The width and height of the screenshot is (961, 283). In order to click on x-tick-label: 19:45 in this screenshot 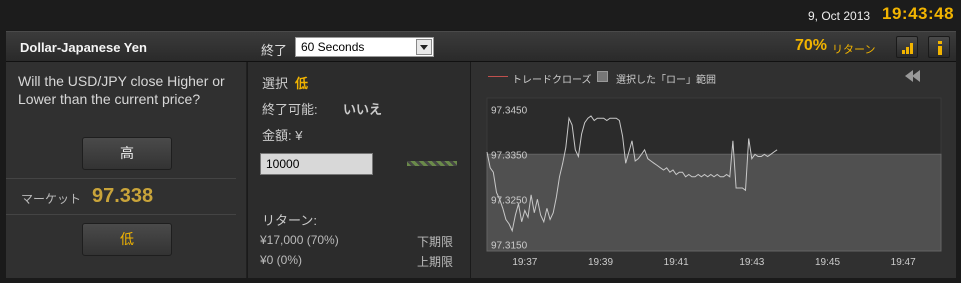, I will do `click(827, 262)`.